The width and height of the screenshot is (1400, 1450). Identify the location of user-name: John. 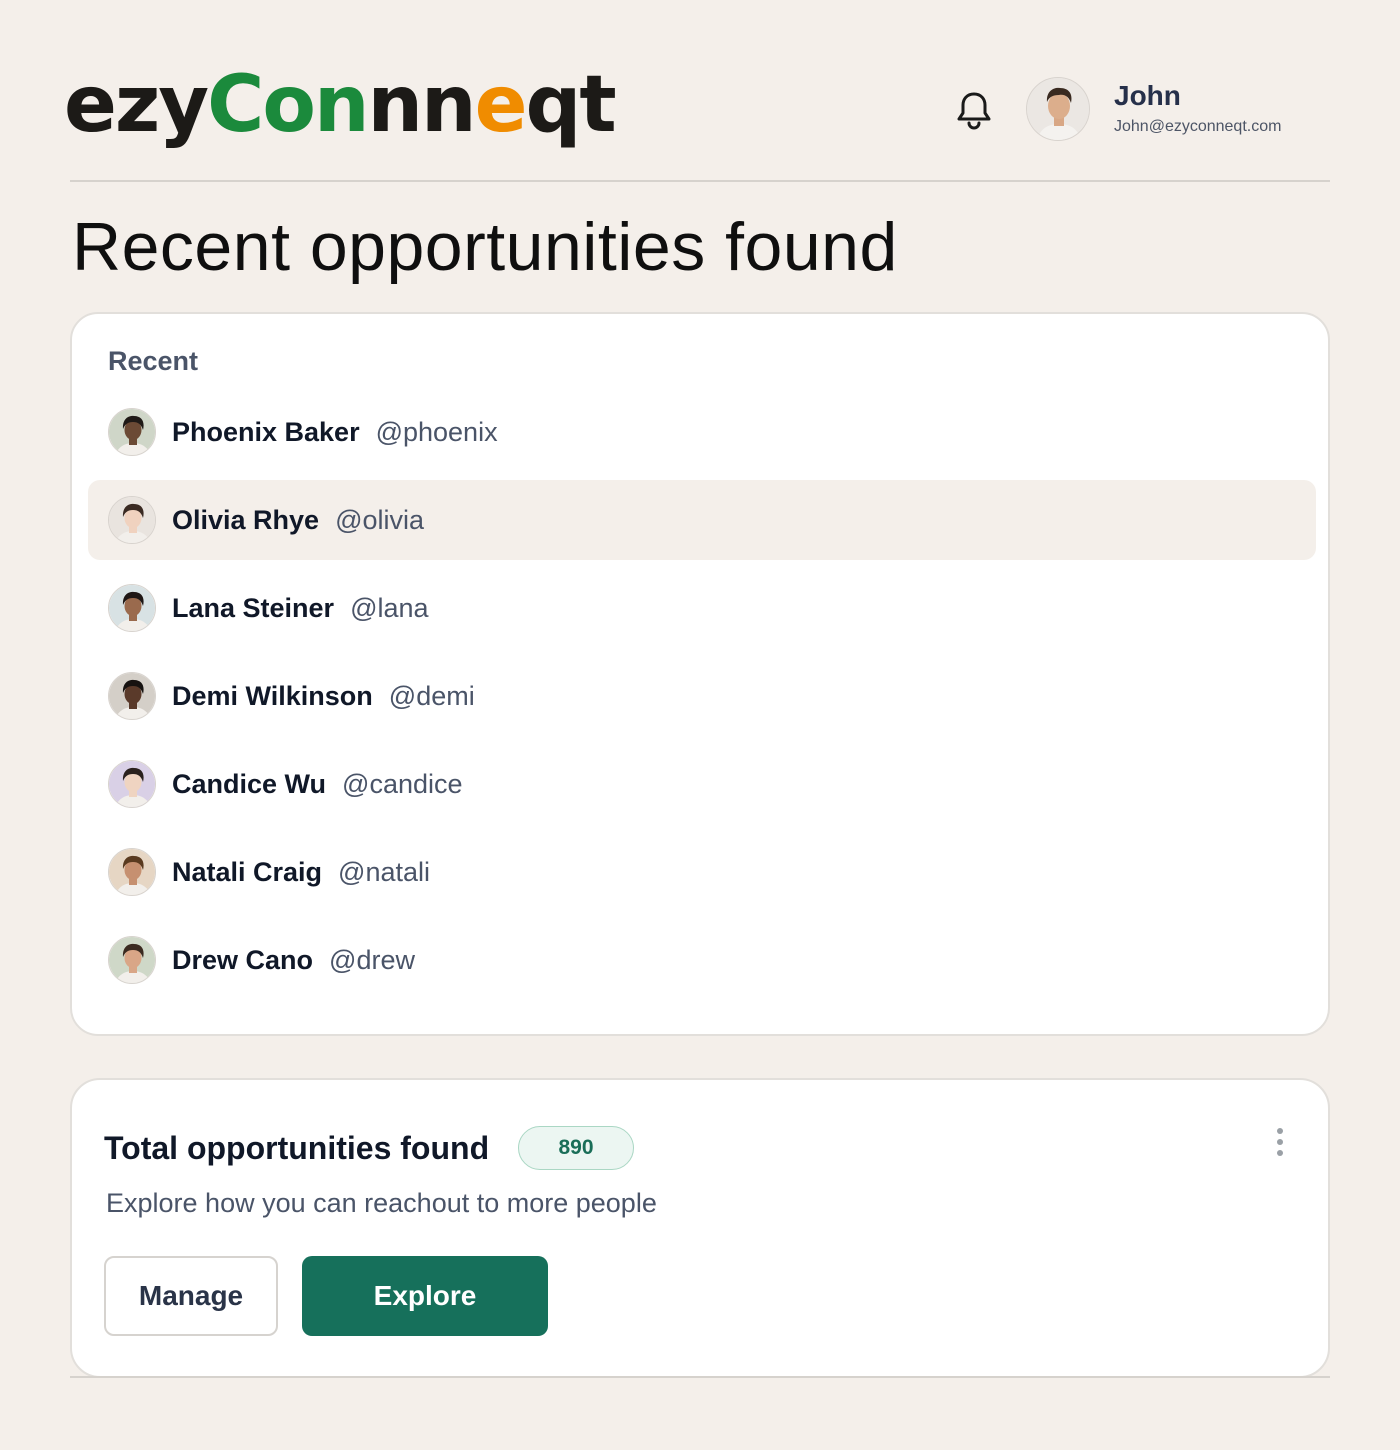
(1147, 95).